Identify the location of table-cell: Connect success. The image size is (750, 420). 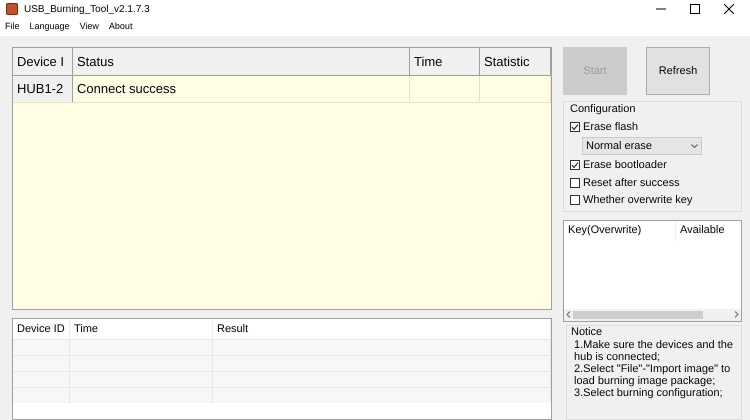
(241, 89).